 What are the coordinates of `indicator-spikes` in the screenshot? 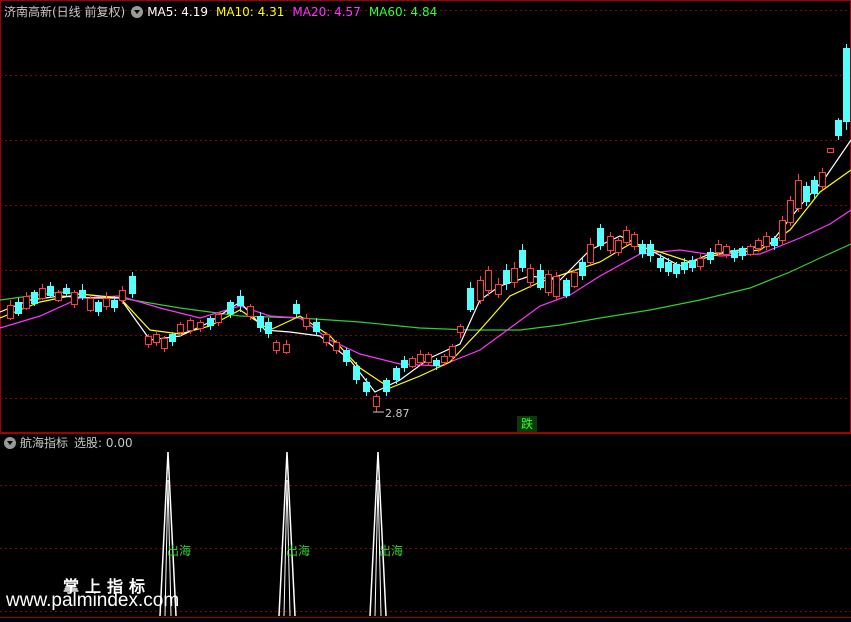 It's located at (273, 534).